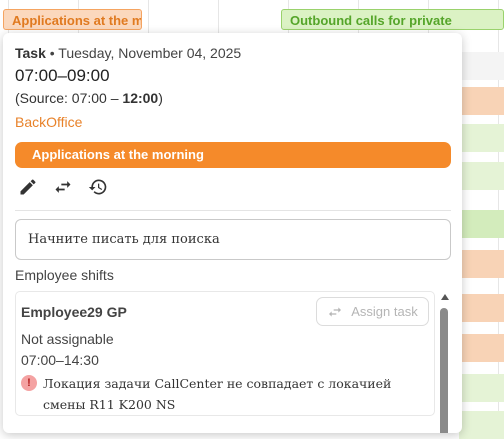  I want to click on bg-event-applications: Applications at the m, so click(72, 19).